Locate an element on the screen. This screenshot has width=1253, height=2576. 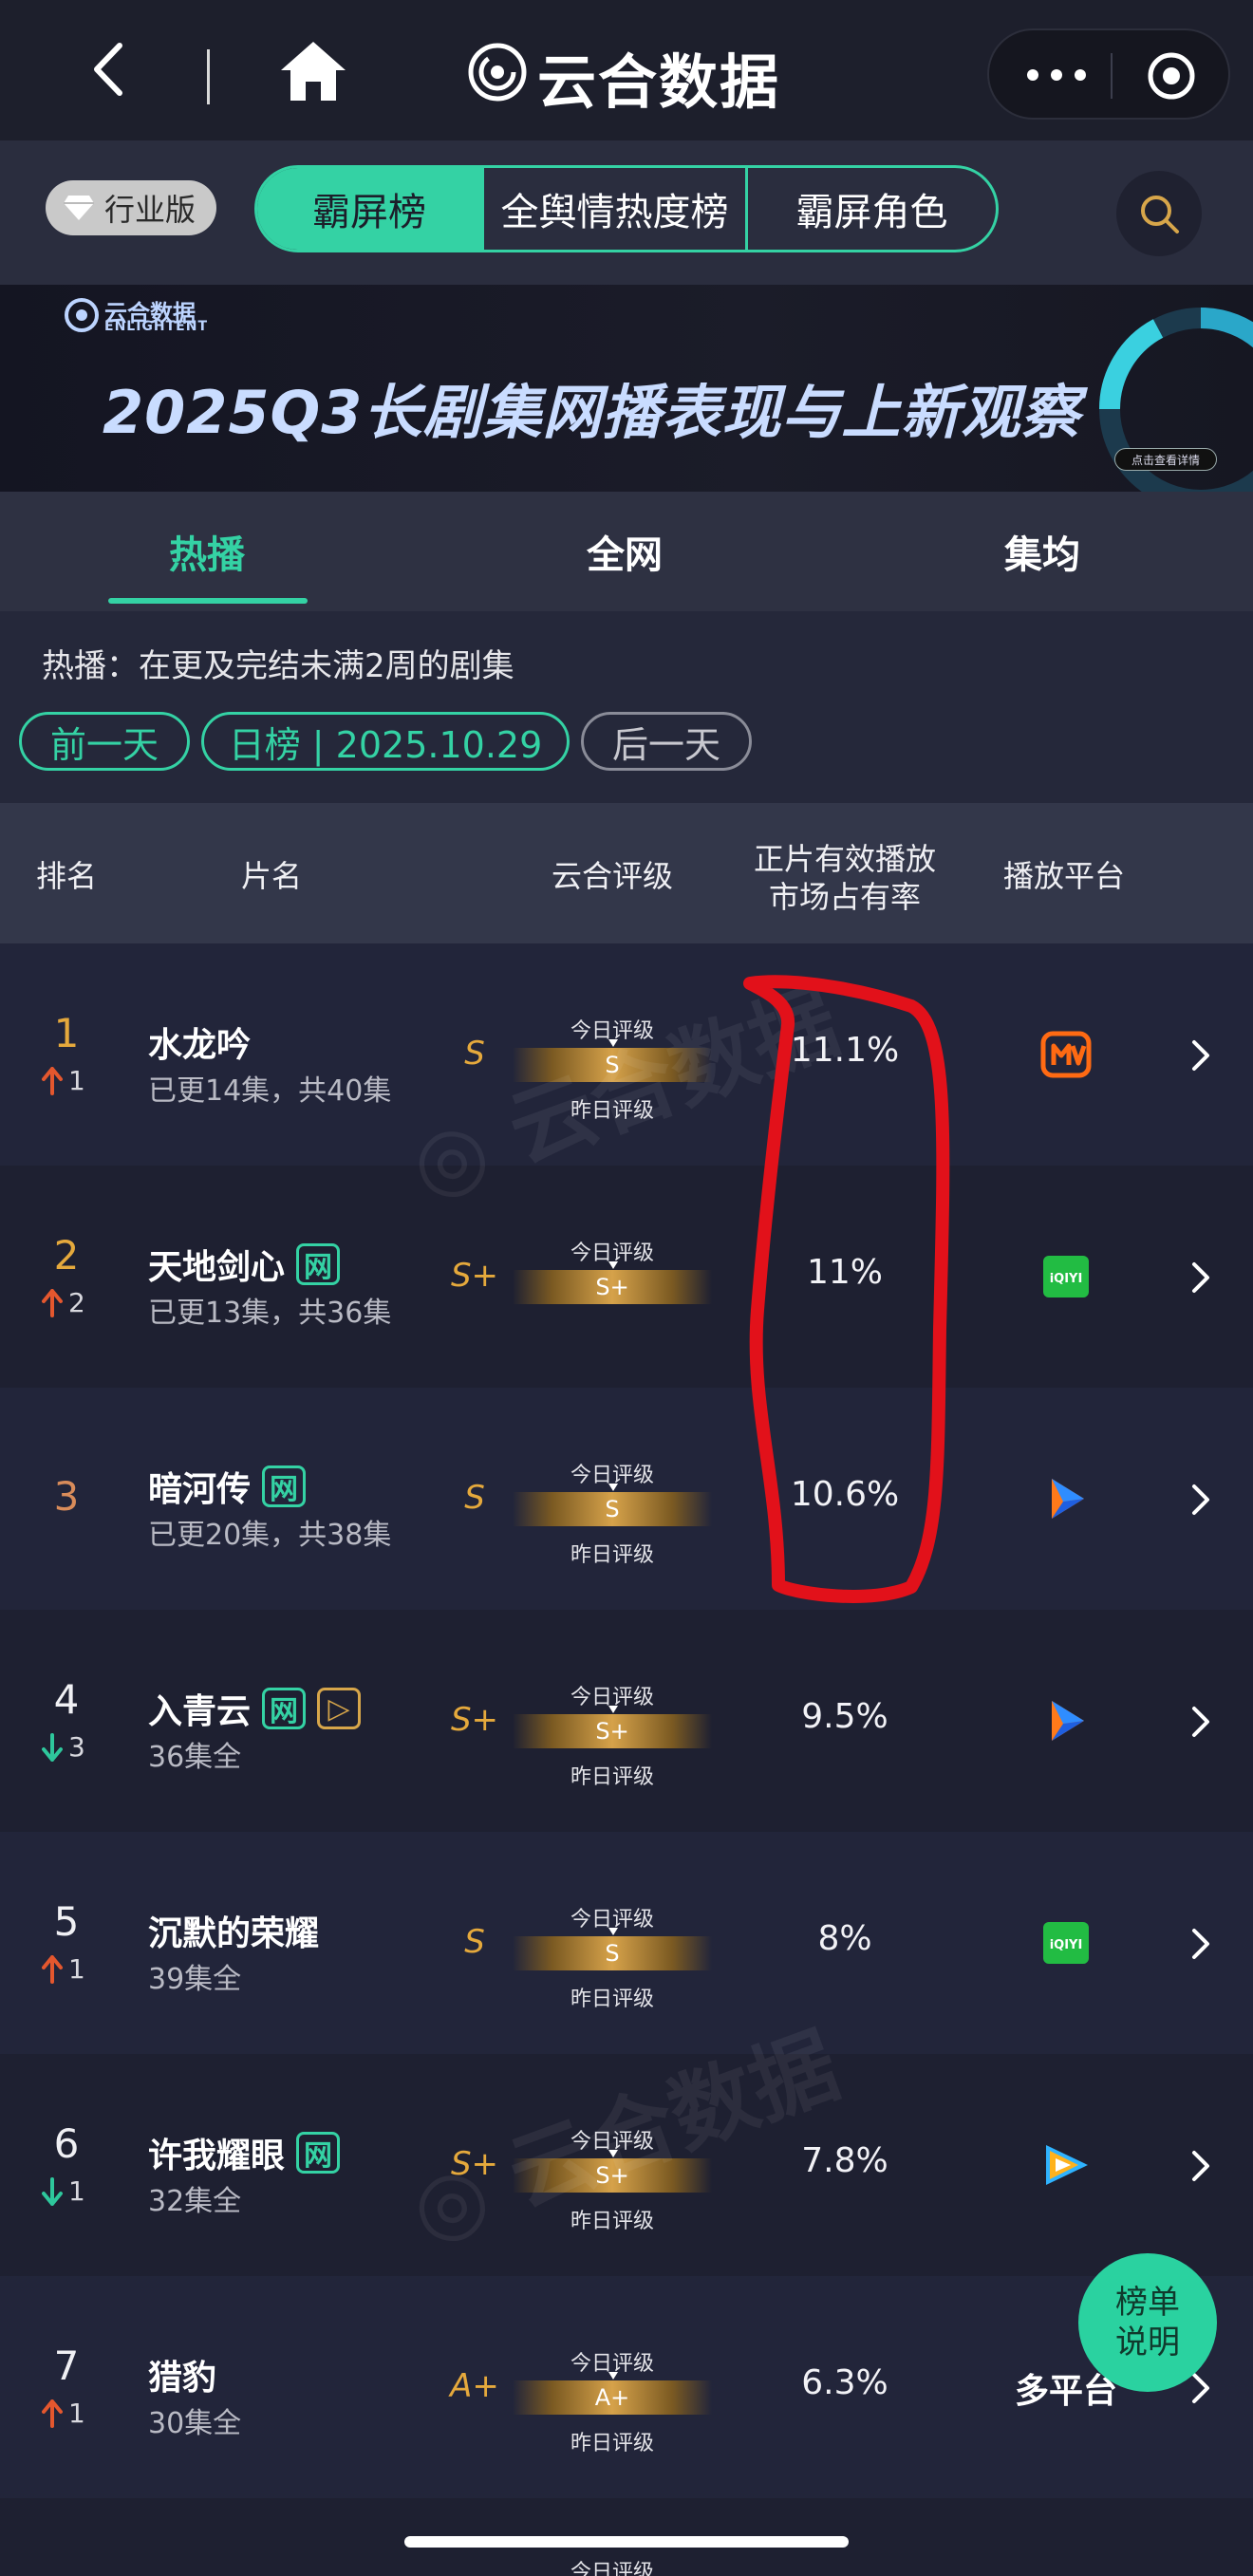
today-grade-label: 今日评级 is located at coordinates (612, 2568).